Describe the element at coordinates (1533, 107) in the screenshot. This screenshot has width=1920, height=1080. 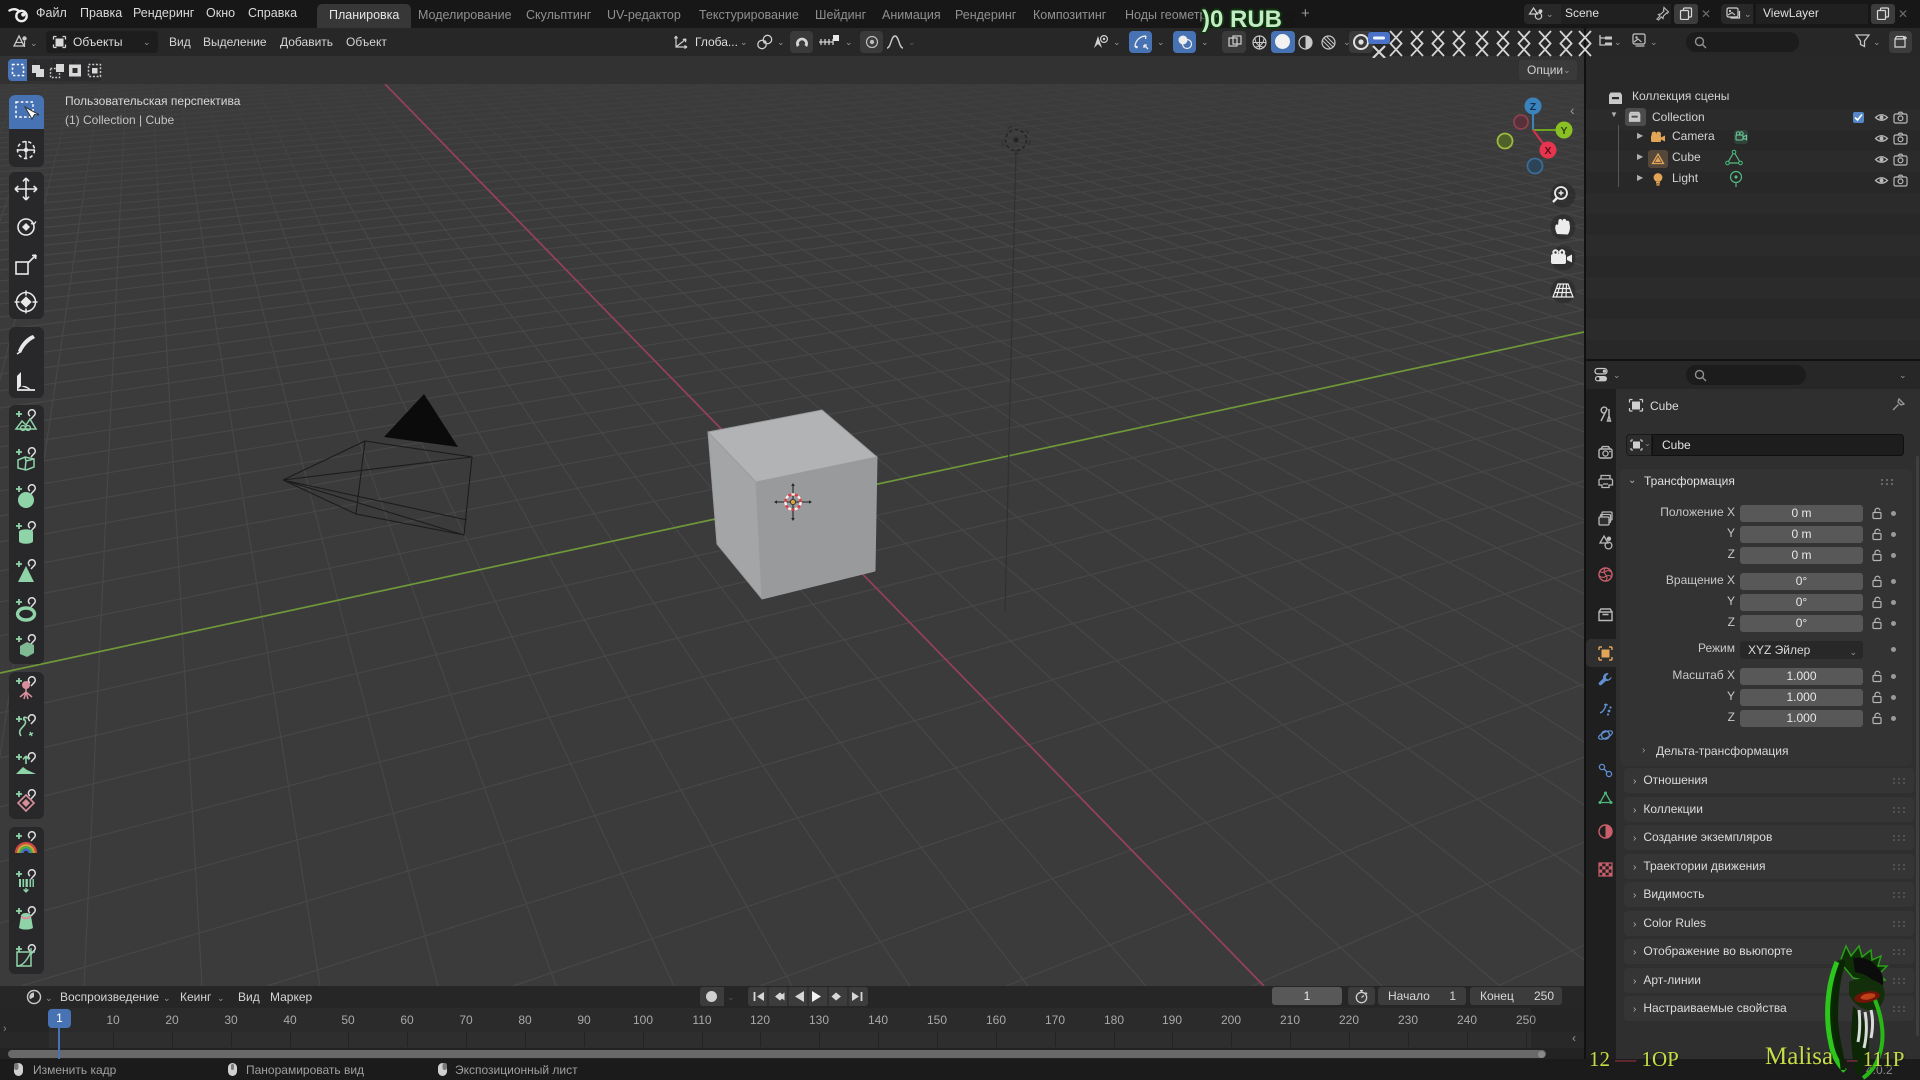
I see `svg-text: Z` at that location.